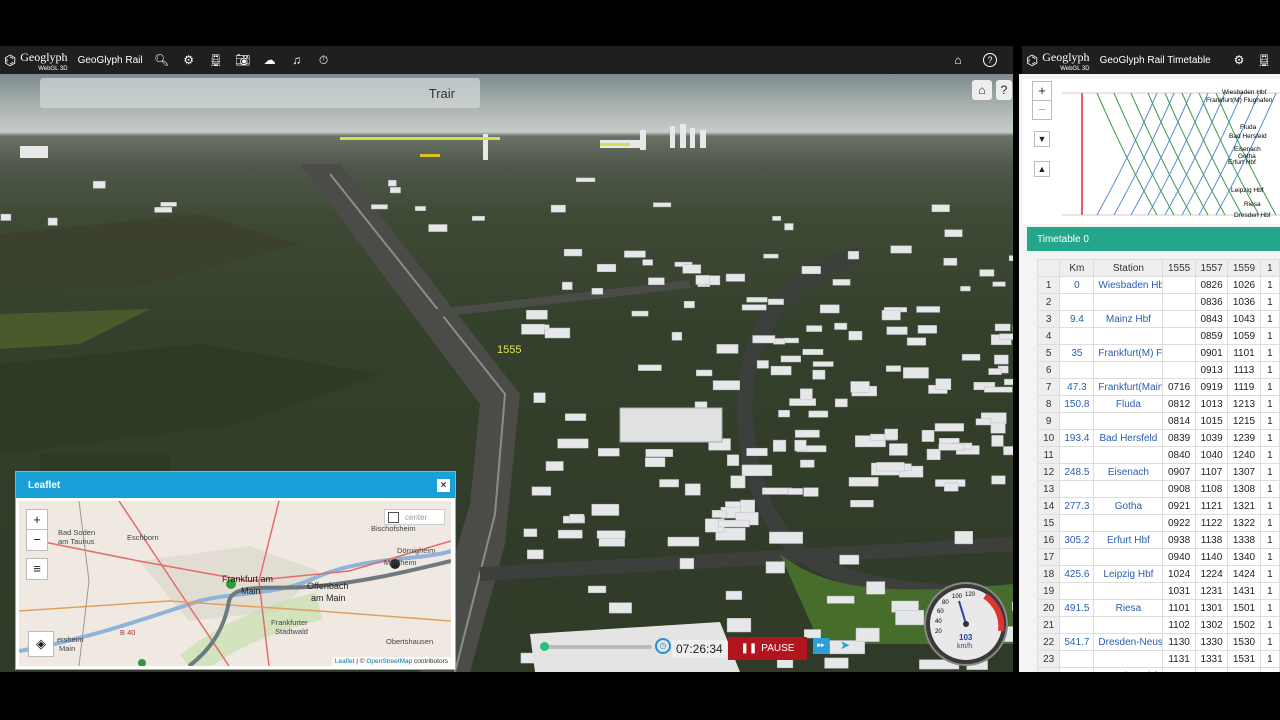 This screenshot has height=720, width=1280. Describe the element at coordinates (297, 60) in the screenshot. I see `music-icon: ♫` at that location.